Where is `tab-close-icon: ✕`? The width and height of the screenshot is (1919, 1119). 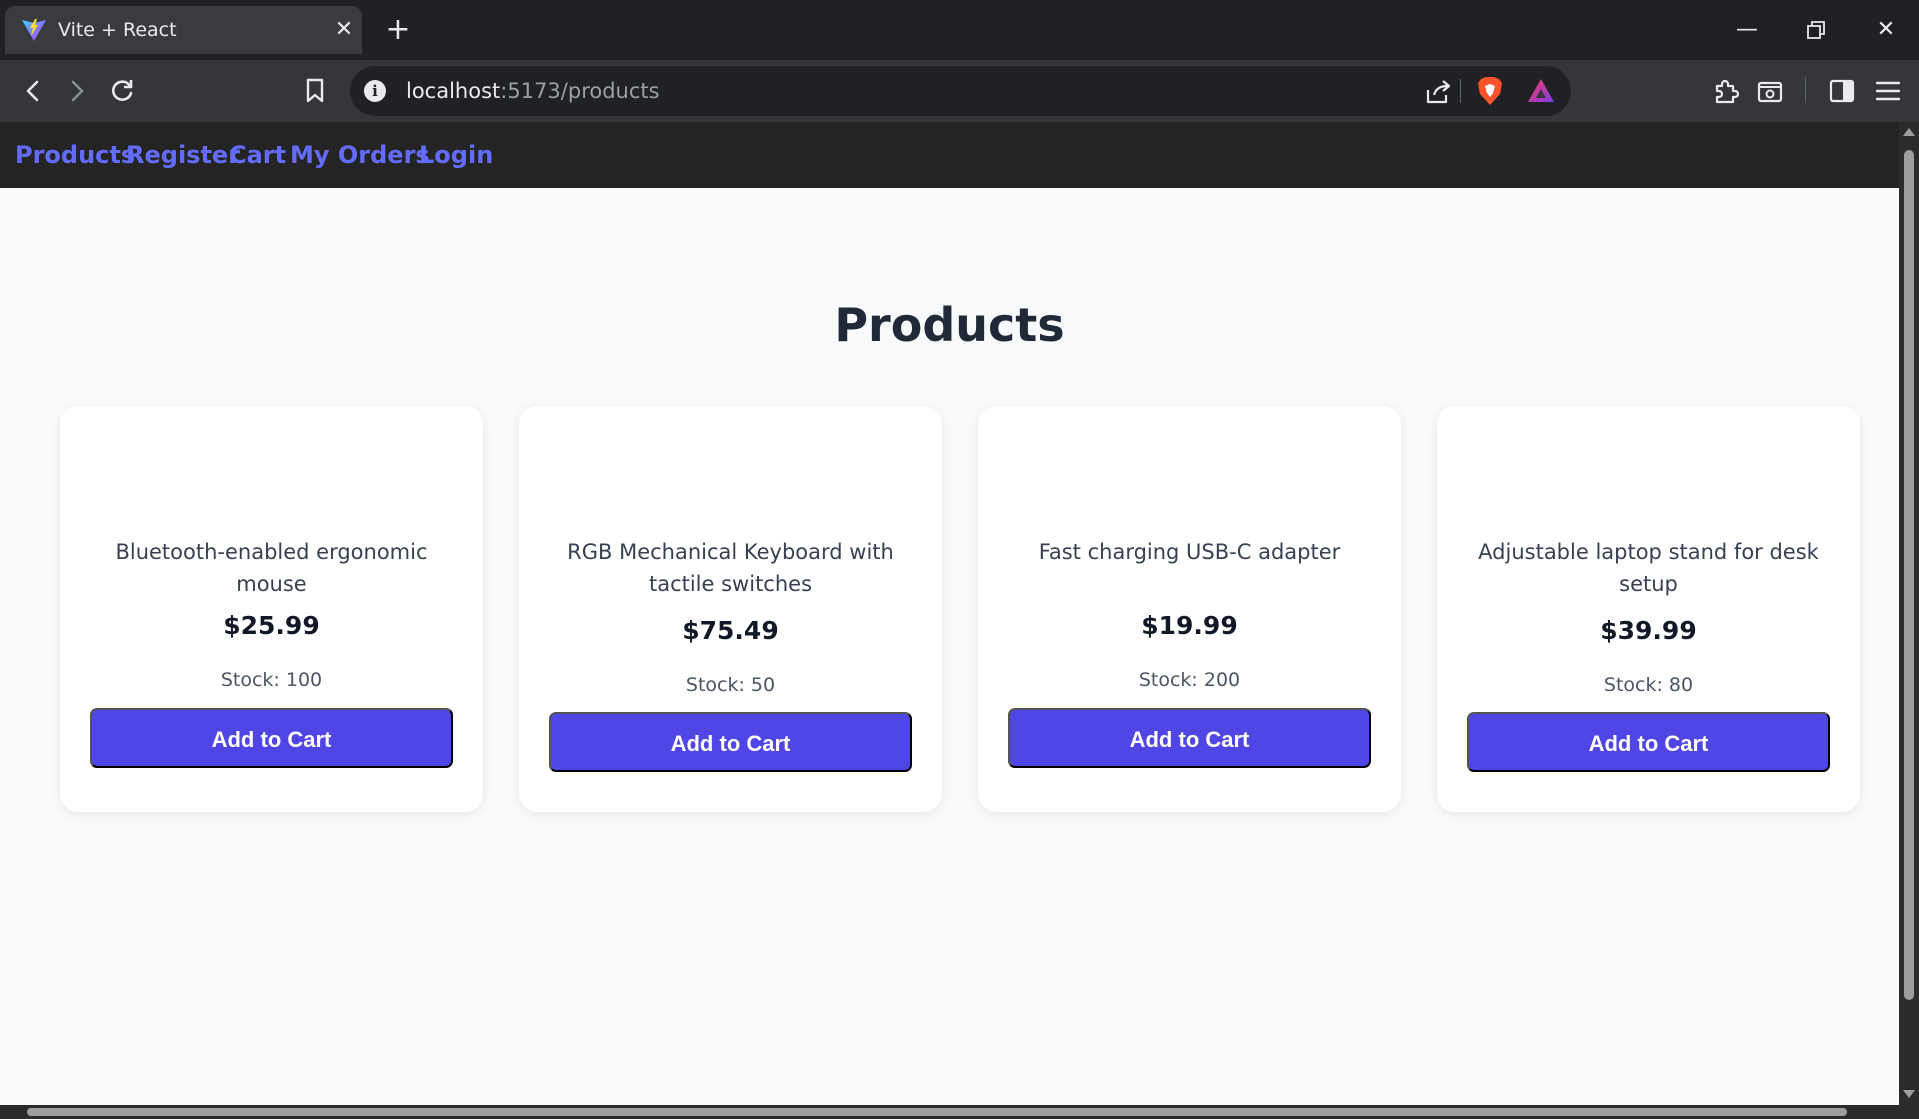 tab-close-icon: ✕ is located at coordinates (344, 30).